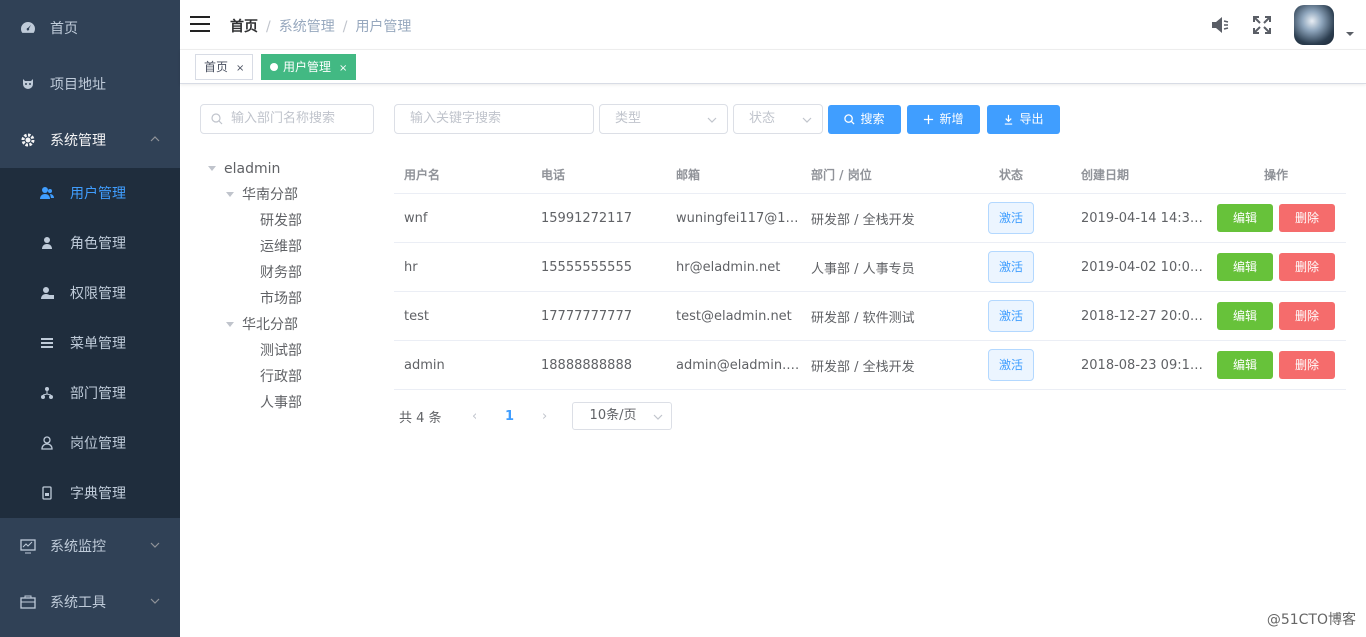 This screenshot has height=637, width=1366. I want to click on menu-icon, so click(47, 343).